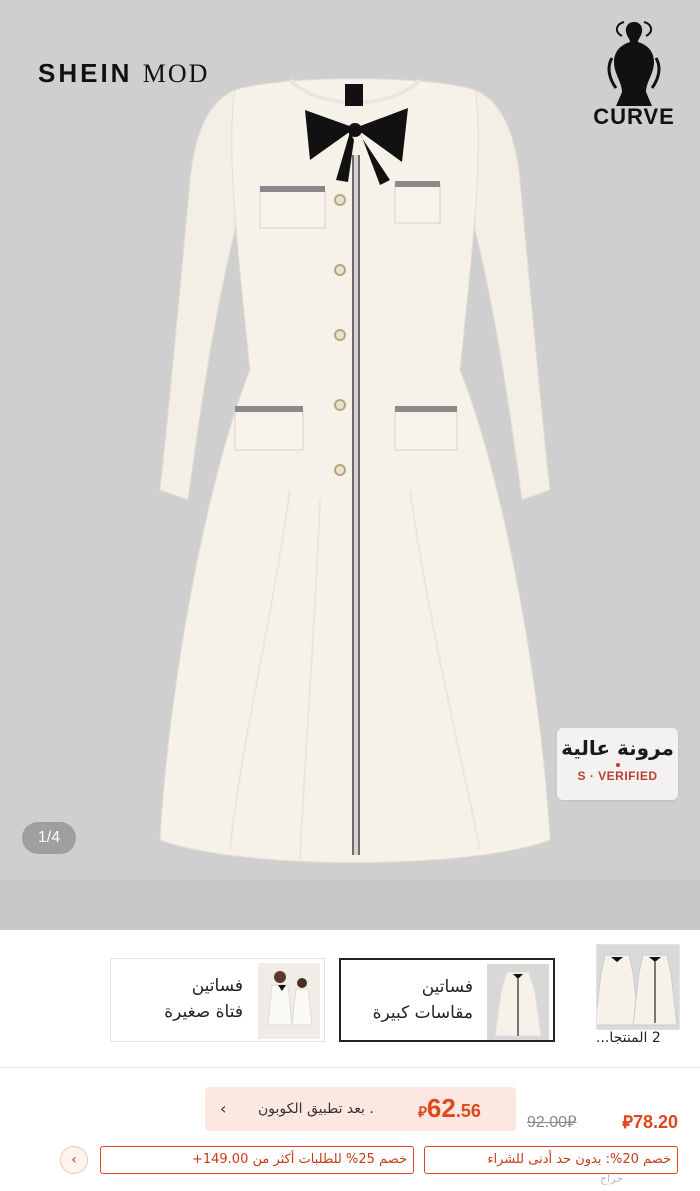  I want to click on original-price: 92.00⃁, so click(552, 1122).